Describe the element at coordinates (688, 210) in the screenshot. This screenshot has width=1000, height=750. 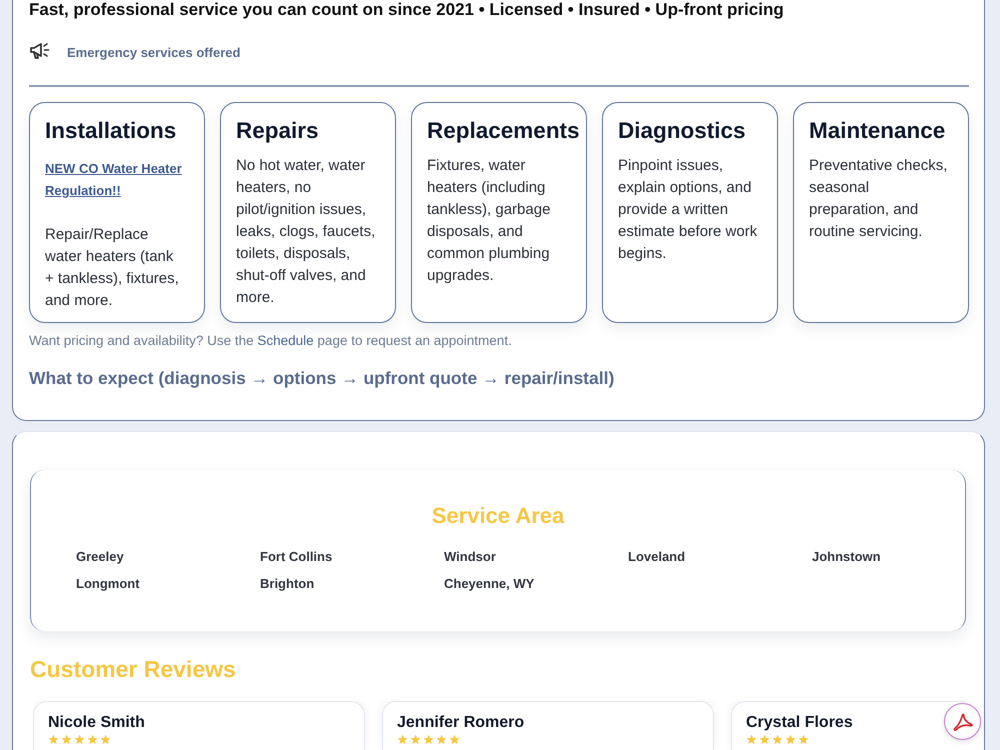
I see `card-description: Pinpoint issues, explain options, and provide a written estimate before work begins.` at that location.